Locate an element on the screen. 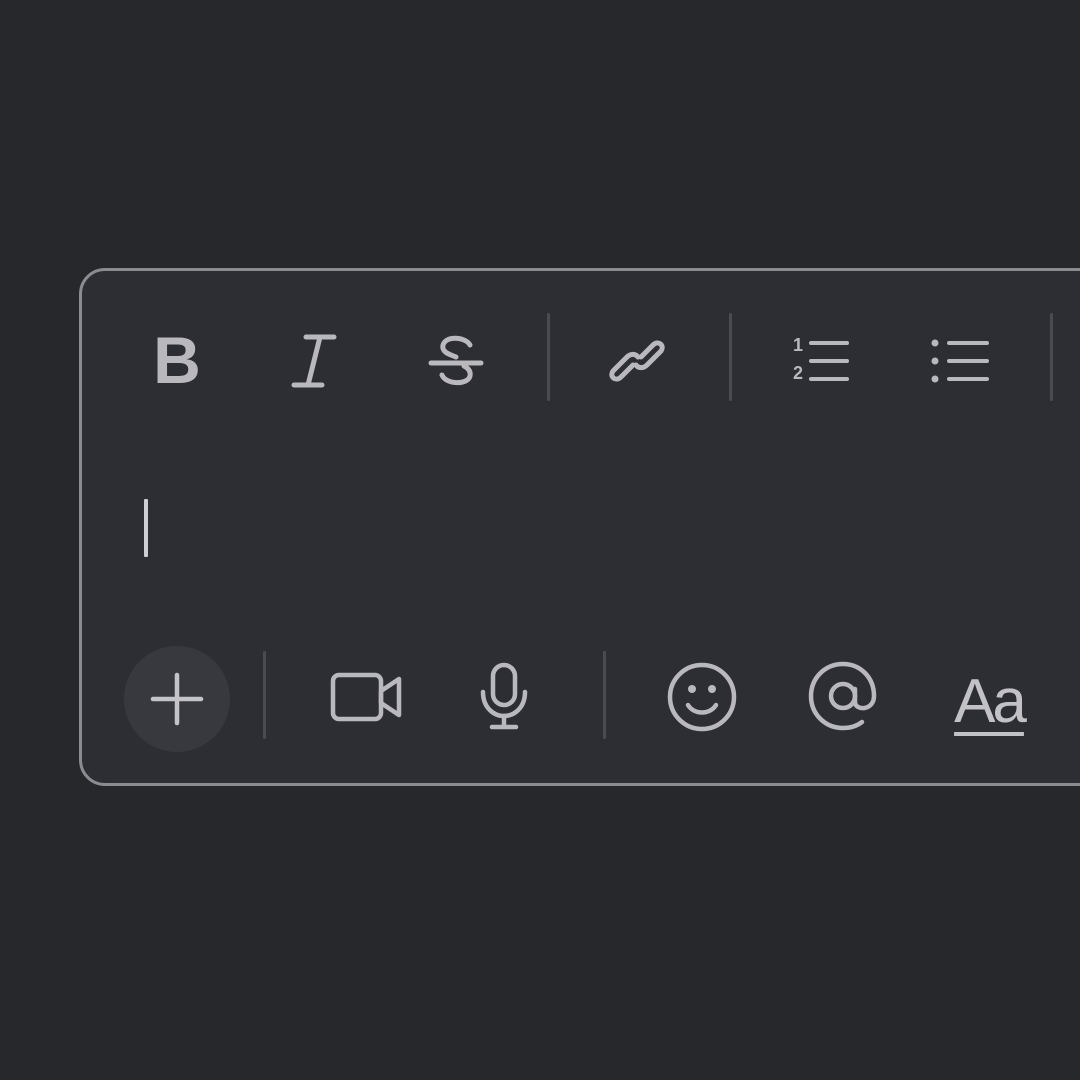  bold-button: B is located at coordinates (177, 361).